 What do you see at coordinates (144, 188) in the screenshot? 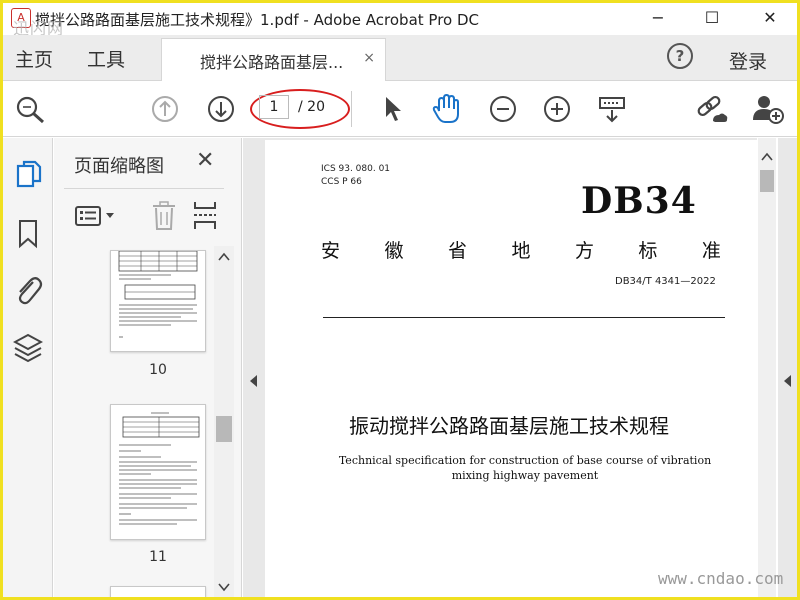
I see `panel-divider` at bounding box center [144, 188].